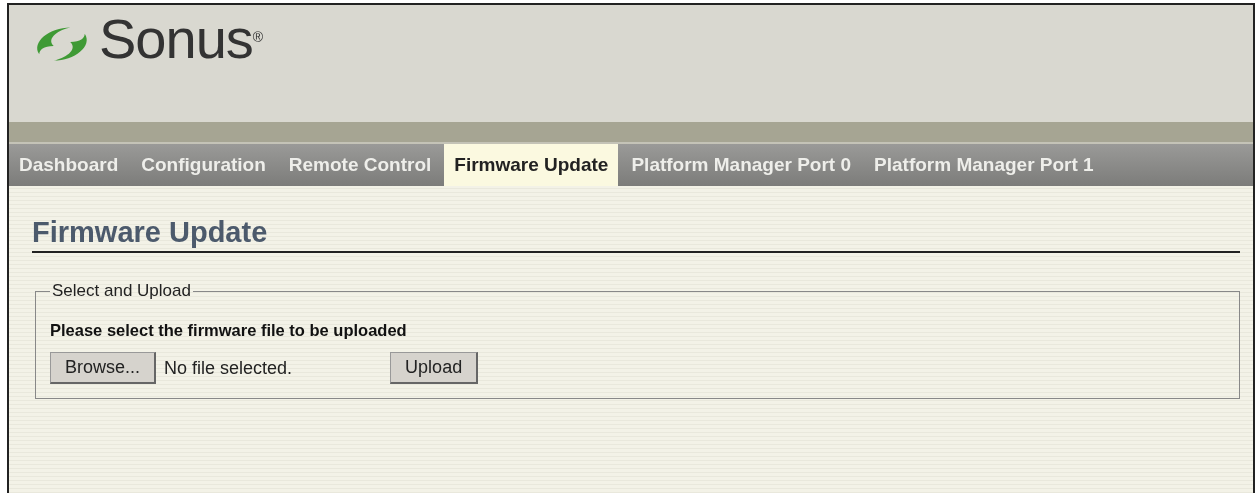  What do you see at coordinates (121, 291) in the screenshot?
I see `panel-legend: Select and Upload` at bounding box center [121, 291].